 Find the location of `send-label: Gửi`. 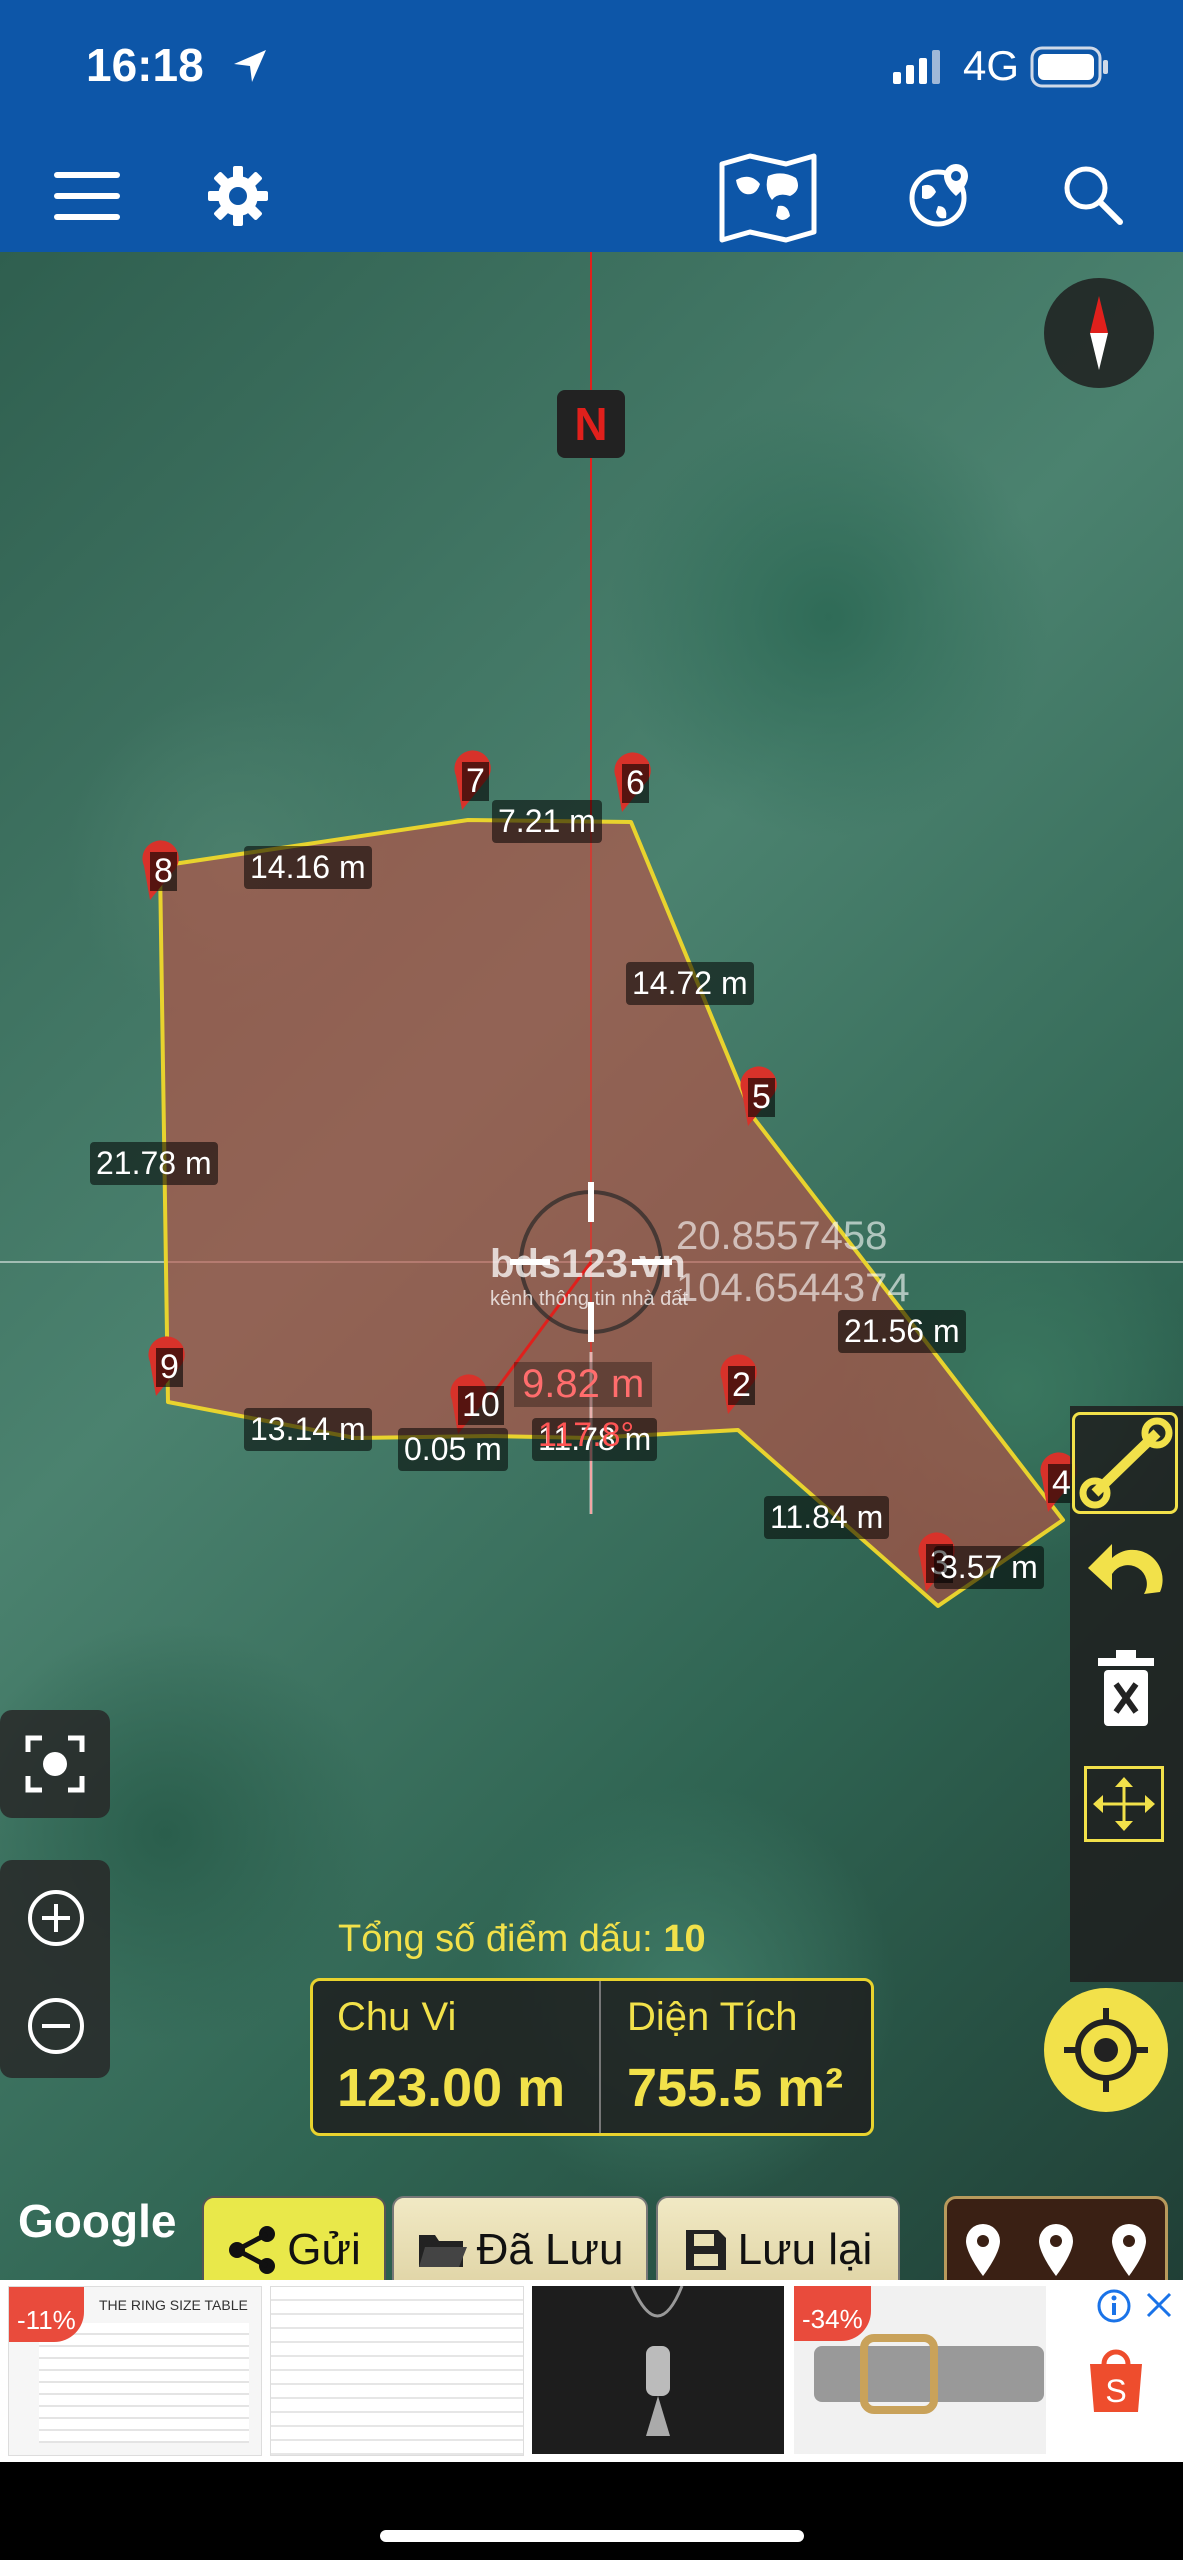

send-label: Gửi is located at coordinates (324, 2249).